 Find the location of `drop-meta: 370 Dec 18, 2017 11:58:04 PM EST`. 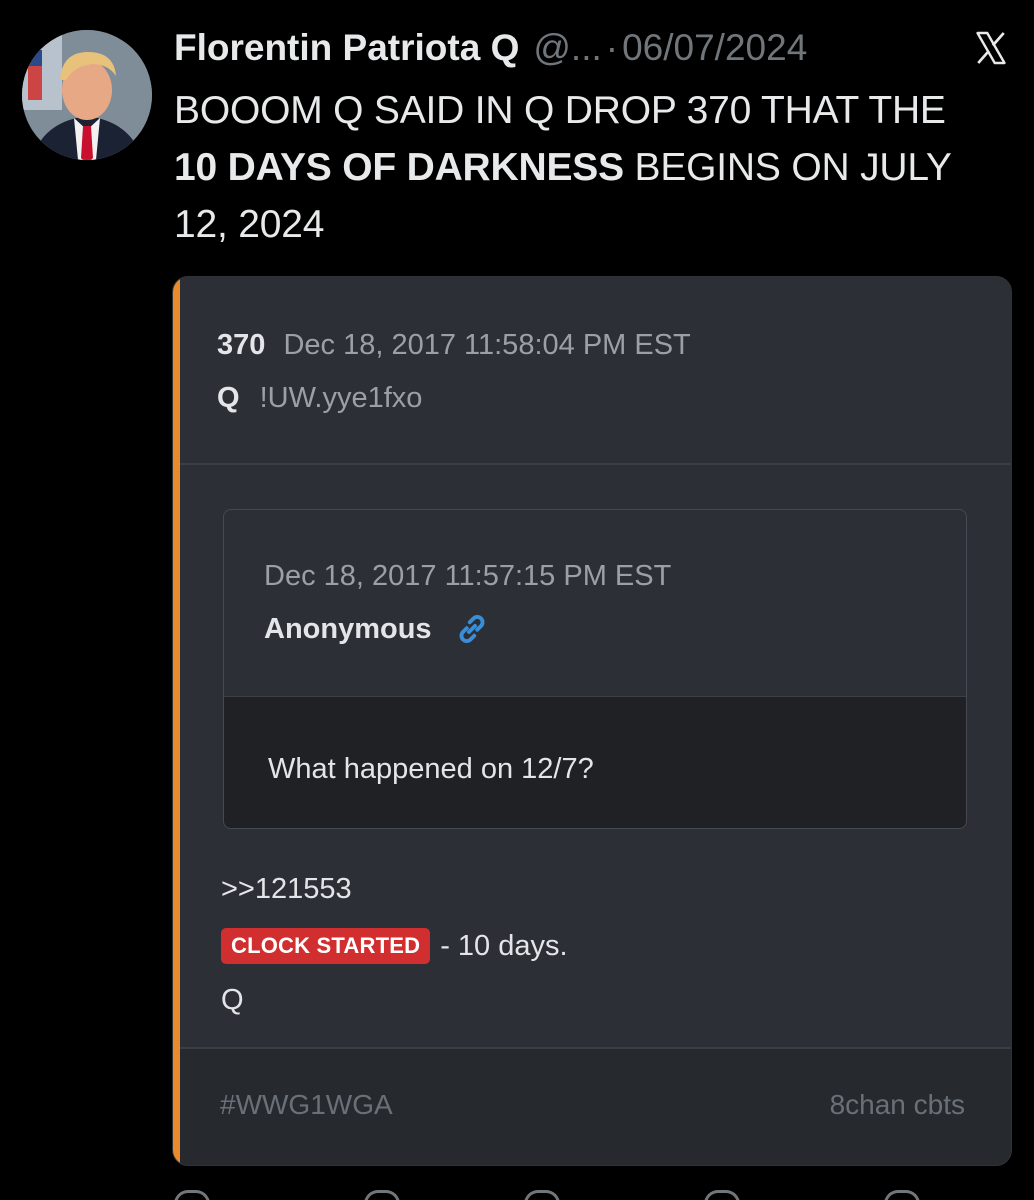

drop-meta: 370 Dec 18, 2017 11:58:04 PM EST is located at coordinates (454, 345).